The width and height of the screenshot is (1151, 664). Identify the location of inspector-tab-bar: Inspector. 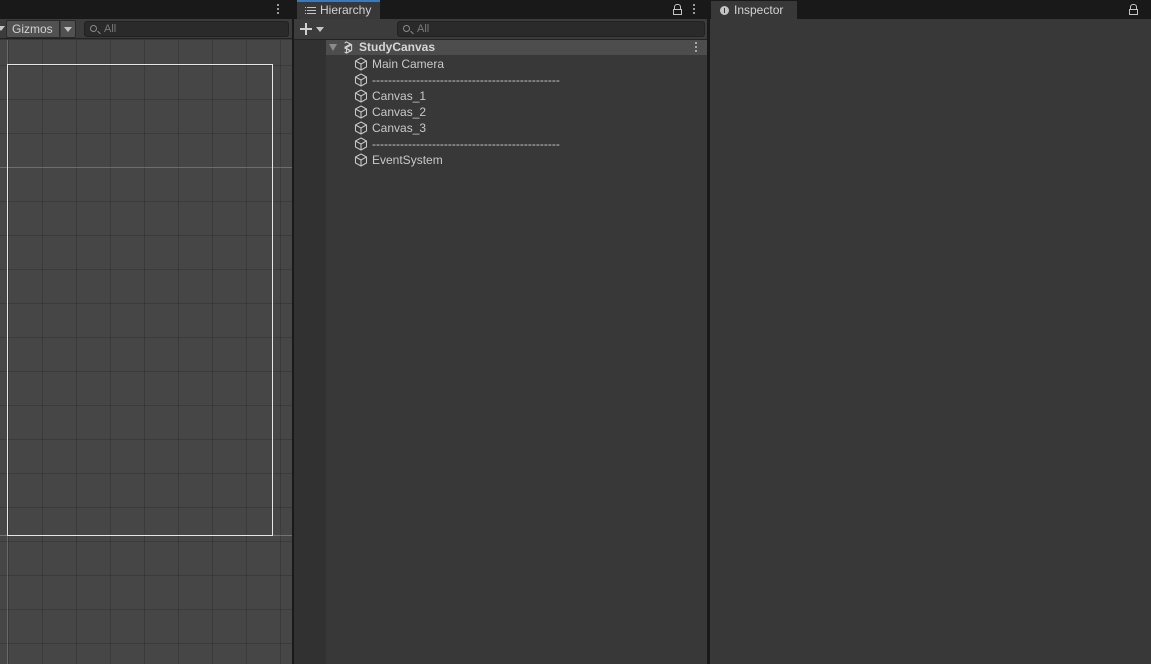
(930, 9).